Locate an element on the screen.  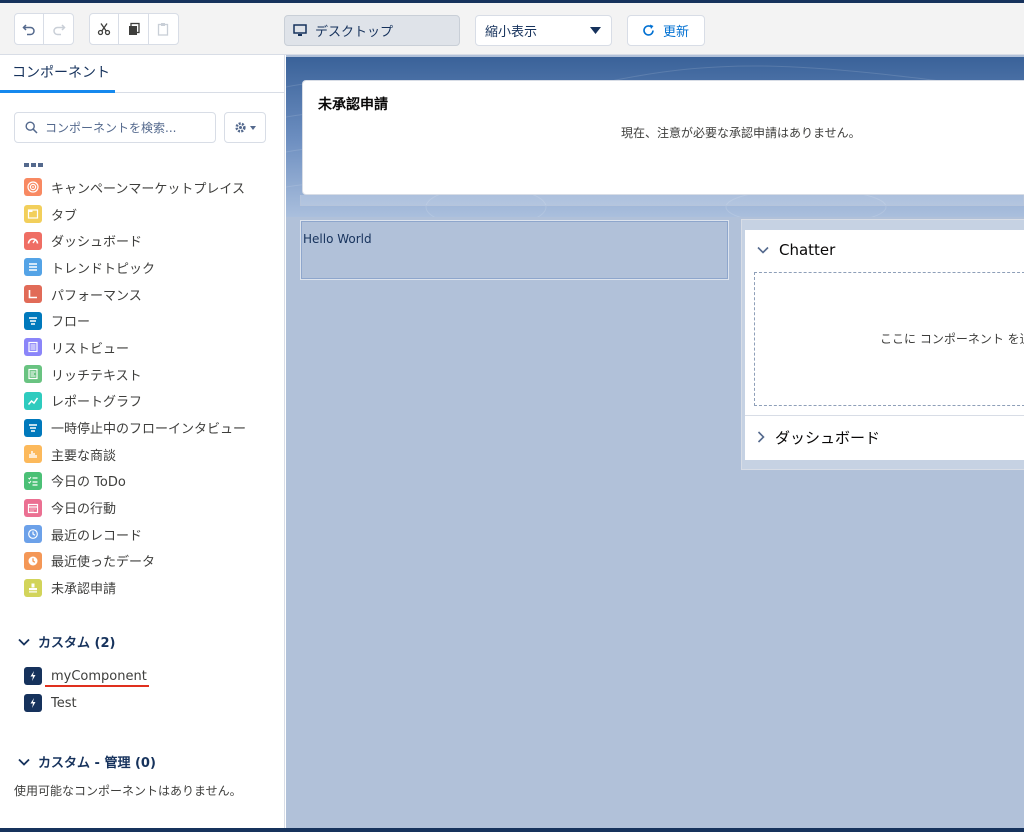
managed-section-header: カスタム - 管理 (0) is located at coordinates (87, 761).